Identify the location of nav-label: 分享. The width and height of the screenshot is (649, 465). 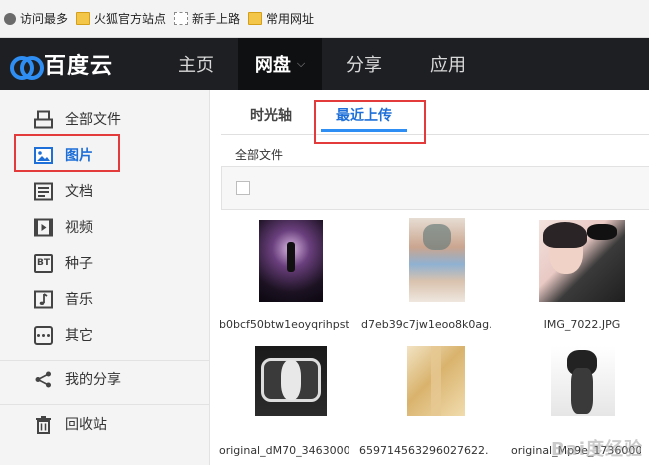
(364, 65).